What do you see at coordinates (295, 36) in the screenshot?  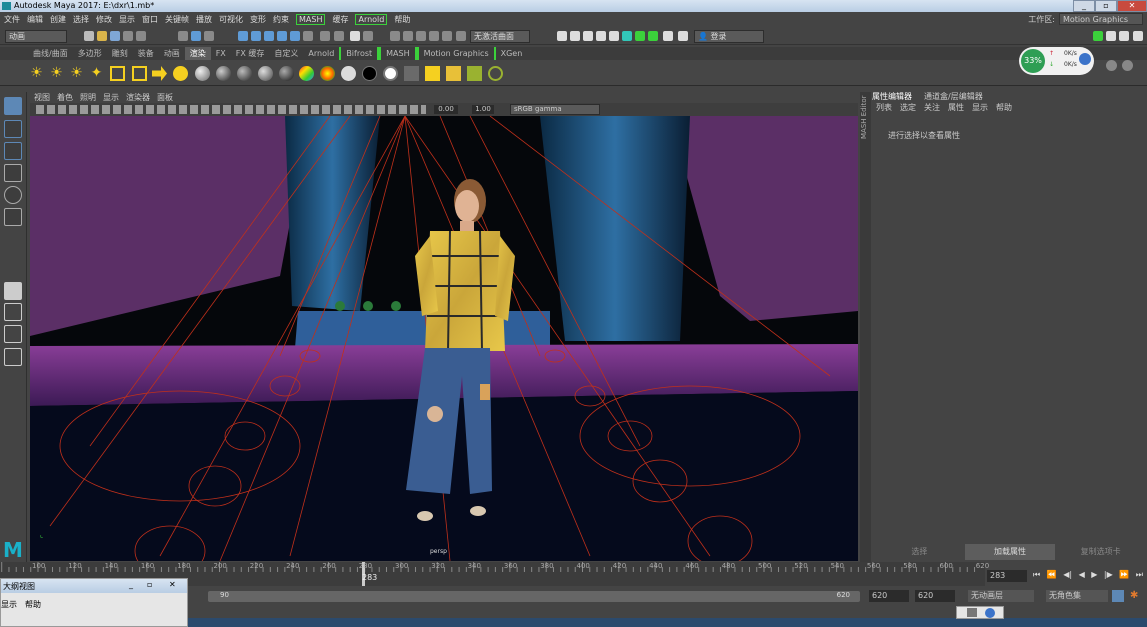 I see `snap-surface-icon` at bounding box center [295, 36].